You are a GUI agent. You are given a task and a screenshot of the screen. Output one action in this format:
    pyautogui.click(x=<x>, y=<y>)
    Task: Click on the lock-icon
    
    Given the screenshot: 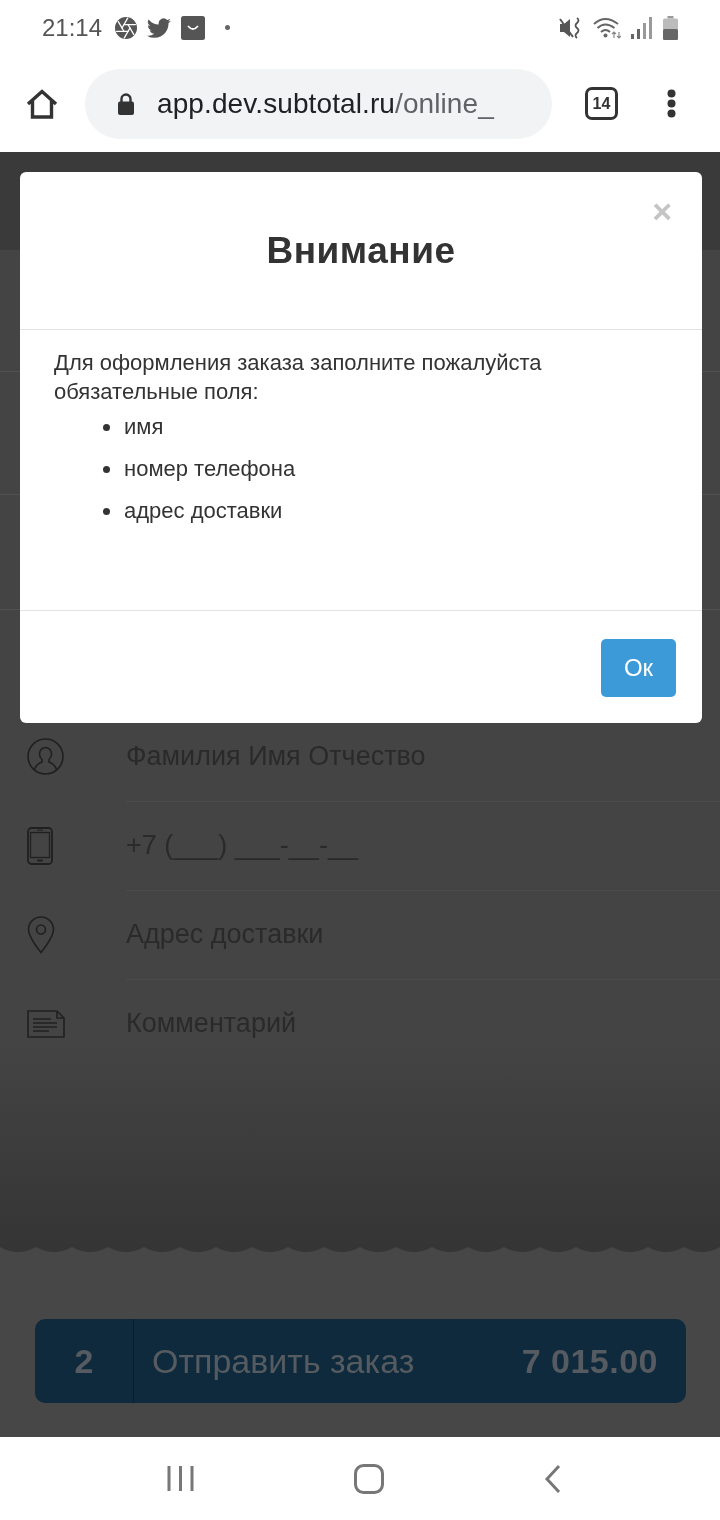 What is the action you would take?
    pyautogui.click(x=126, y=103)
    